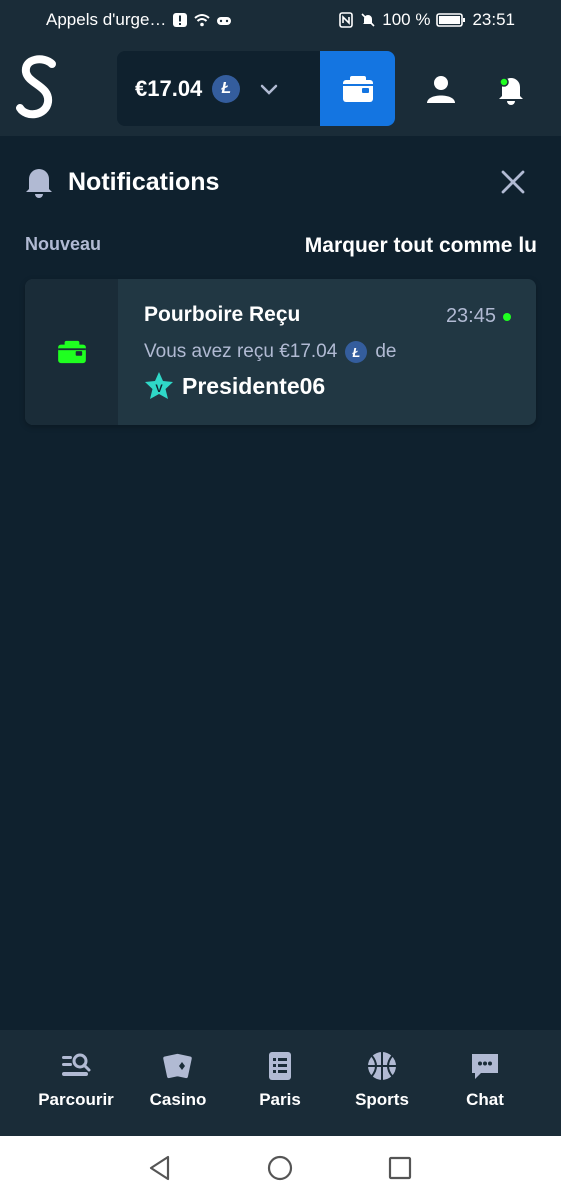 The image size is (561, 1200). I want to click on notification-sender: V Presidente06, so click(234, 386).